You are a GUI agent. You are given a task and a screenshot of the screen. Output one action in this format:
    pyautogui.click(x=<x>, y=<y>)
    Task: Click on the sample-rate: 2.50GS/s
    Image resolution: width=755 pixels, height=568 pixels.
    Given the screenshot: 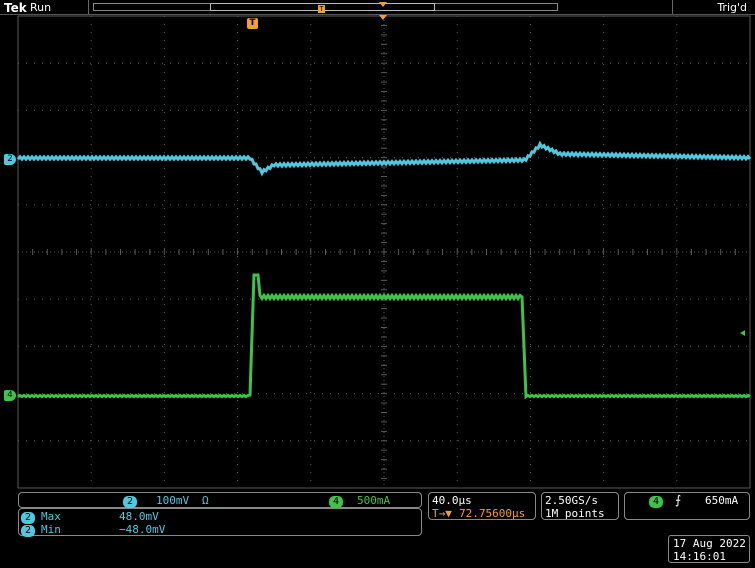 What is the action you would take?
    pyautogui.click(x=571, y=500)
    